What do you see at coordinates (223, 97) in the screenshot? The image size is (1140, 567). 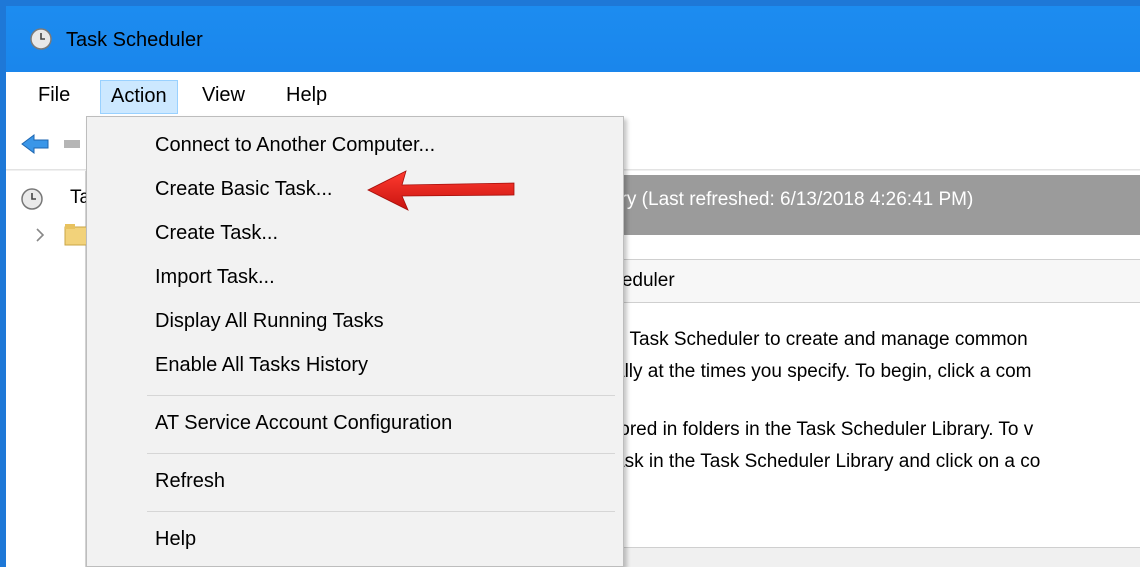 I see `menu-view: View` at bounding box center [223, 97].